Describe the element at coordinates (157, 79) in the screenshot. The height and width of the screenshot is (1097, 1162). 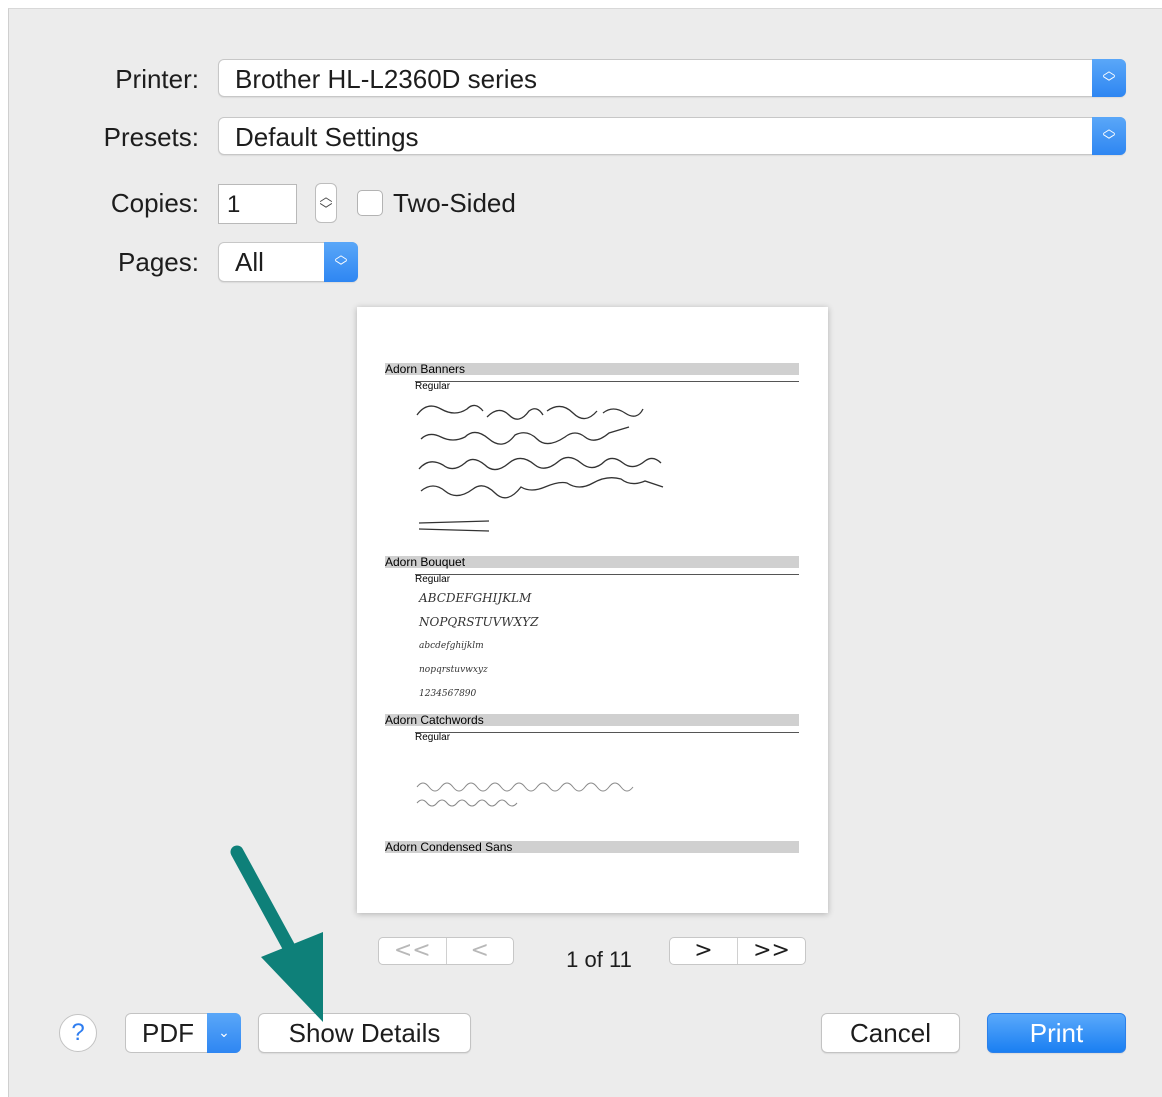
I see `printer-label: Printer:` at that location.